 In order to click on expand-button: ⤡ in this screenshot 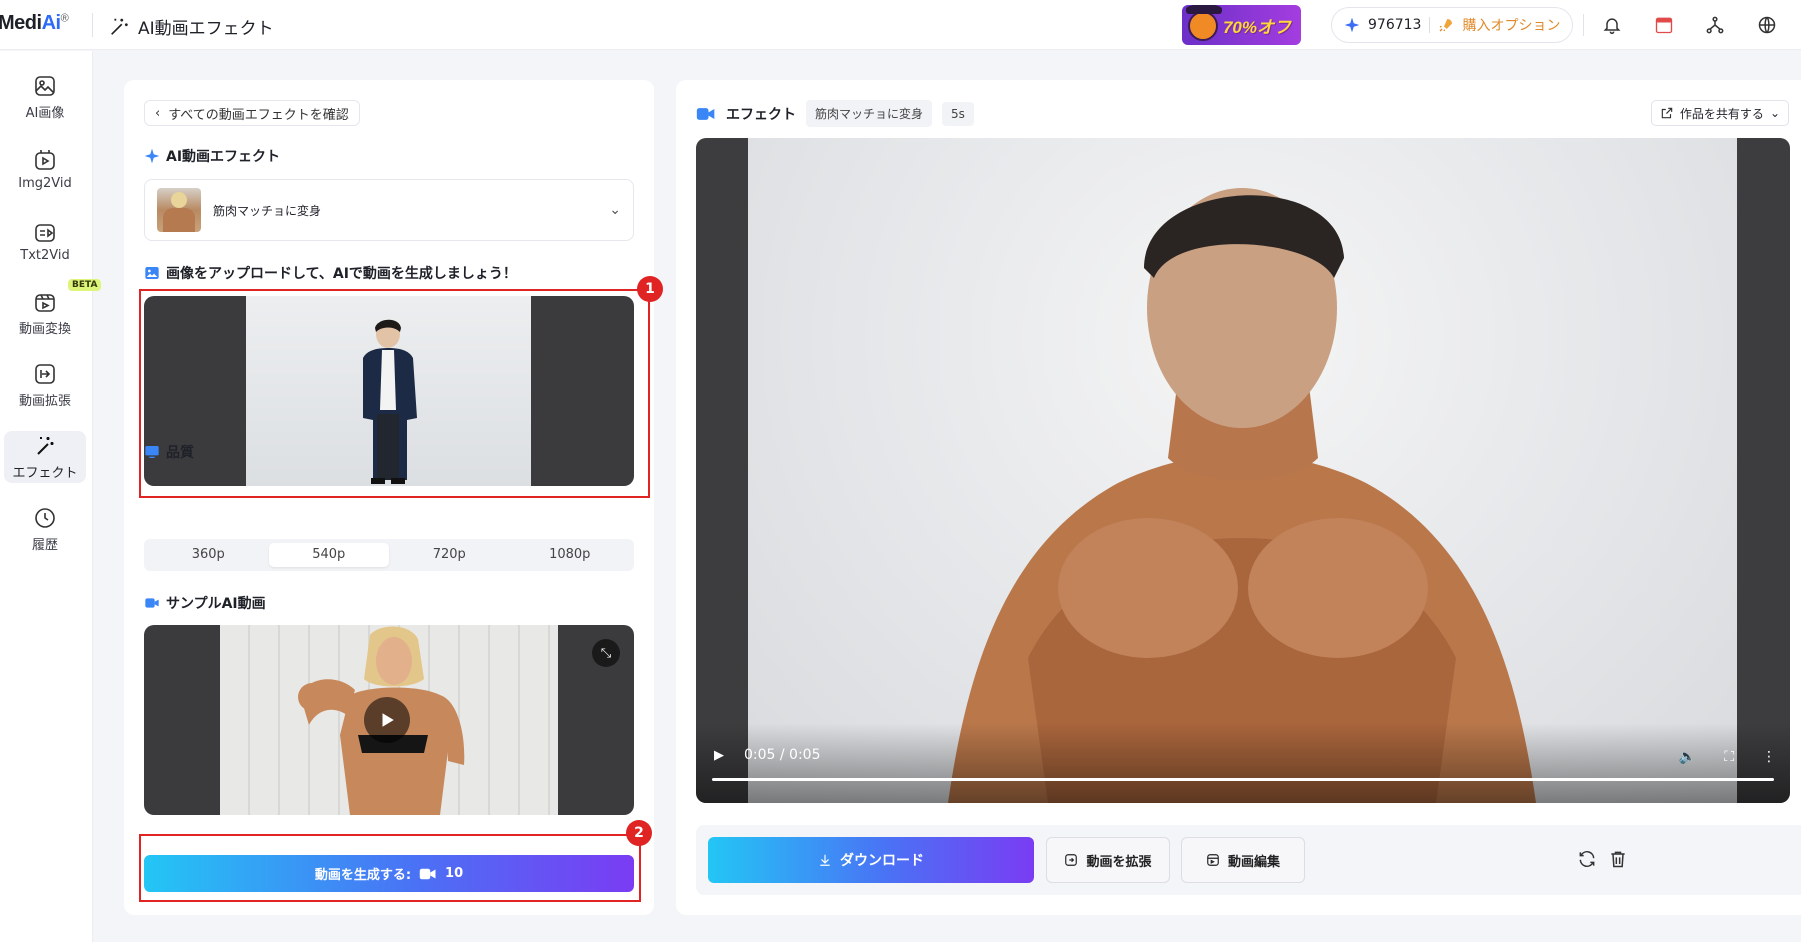, I will do `click(606, 653)`.